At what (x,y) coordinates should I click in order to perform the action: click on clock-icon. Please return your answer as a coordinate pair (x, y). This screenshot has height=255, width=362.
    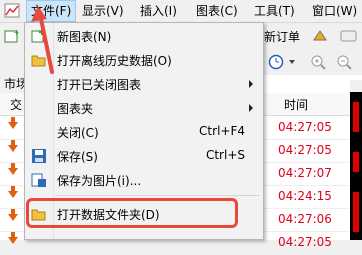
    Looking at the image, I should click on (276, 62).